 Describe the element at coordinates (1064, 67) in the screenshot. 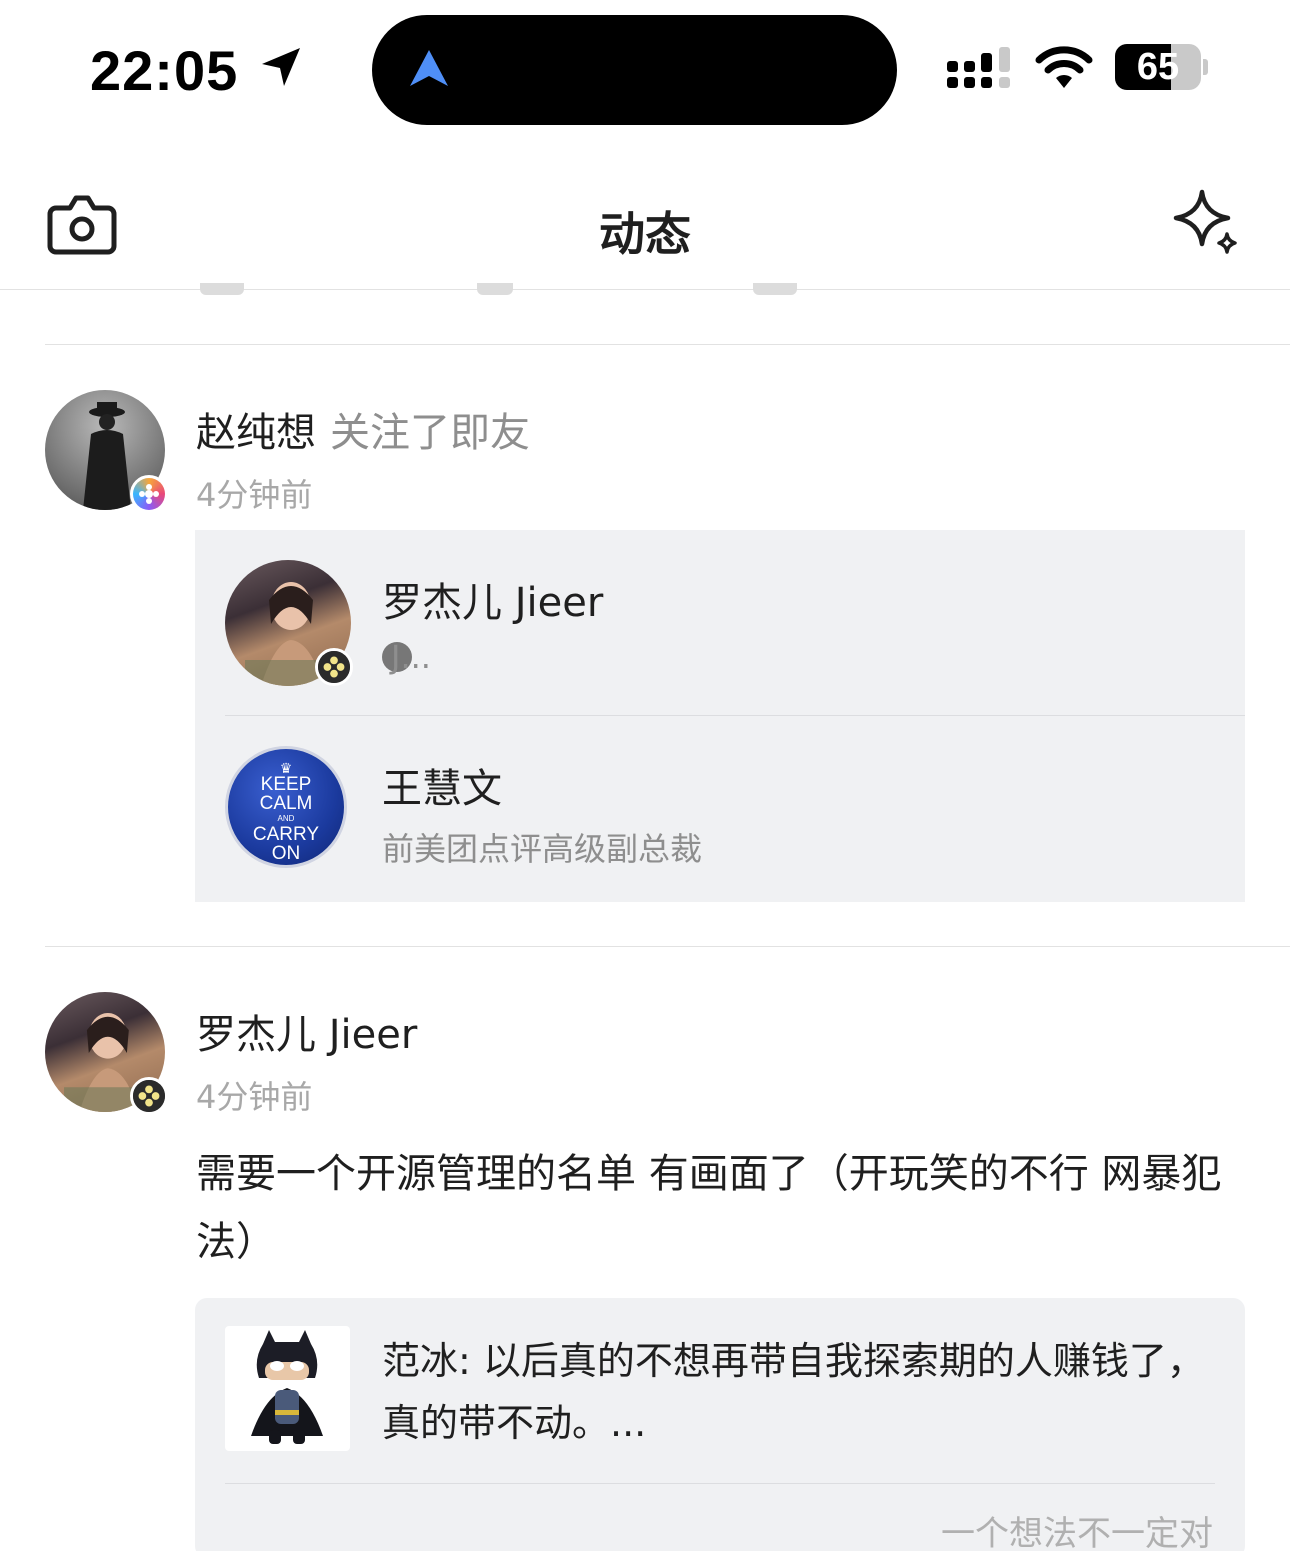

I see `wifi-icon` at that location.